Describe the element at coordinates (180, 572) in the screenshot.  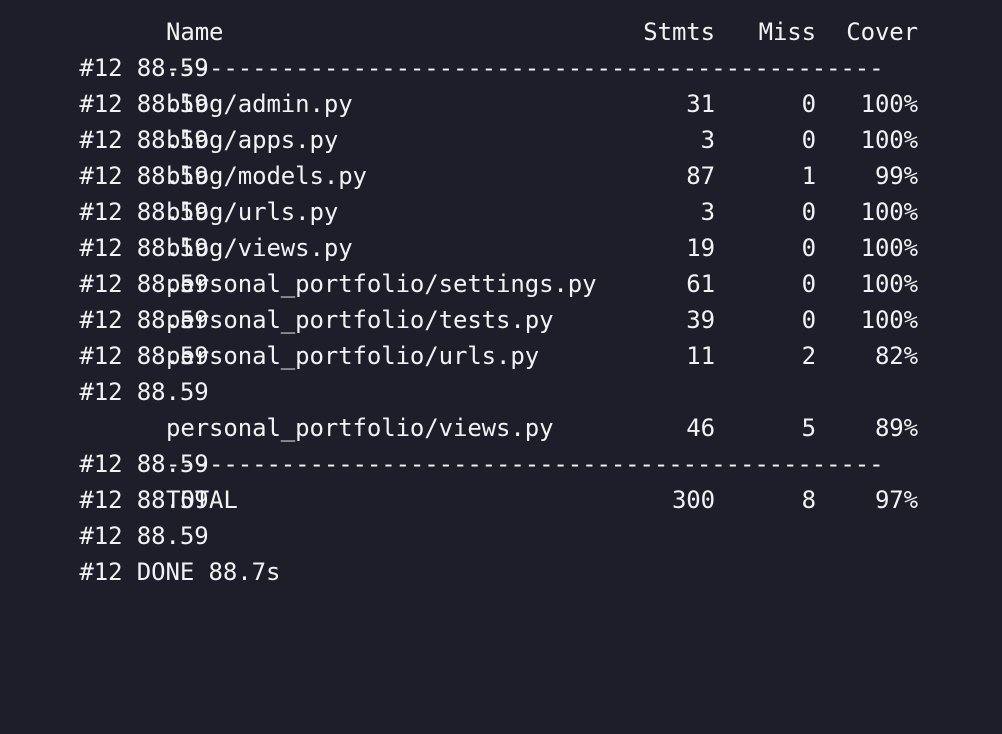
I see `done-message: #12 DONE 88.7s` at that location.